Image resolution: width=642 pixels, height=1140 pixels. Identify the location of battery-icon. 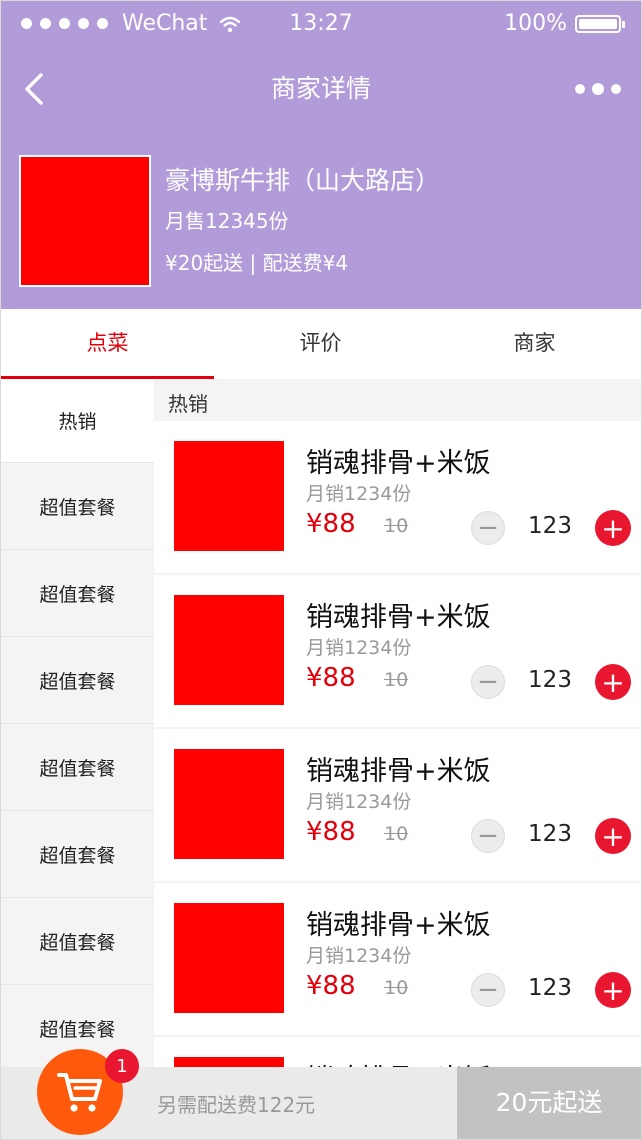
(600, 23).